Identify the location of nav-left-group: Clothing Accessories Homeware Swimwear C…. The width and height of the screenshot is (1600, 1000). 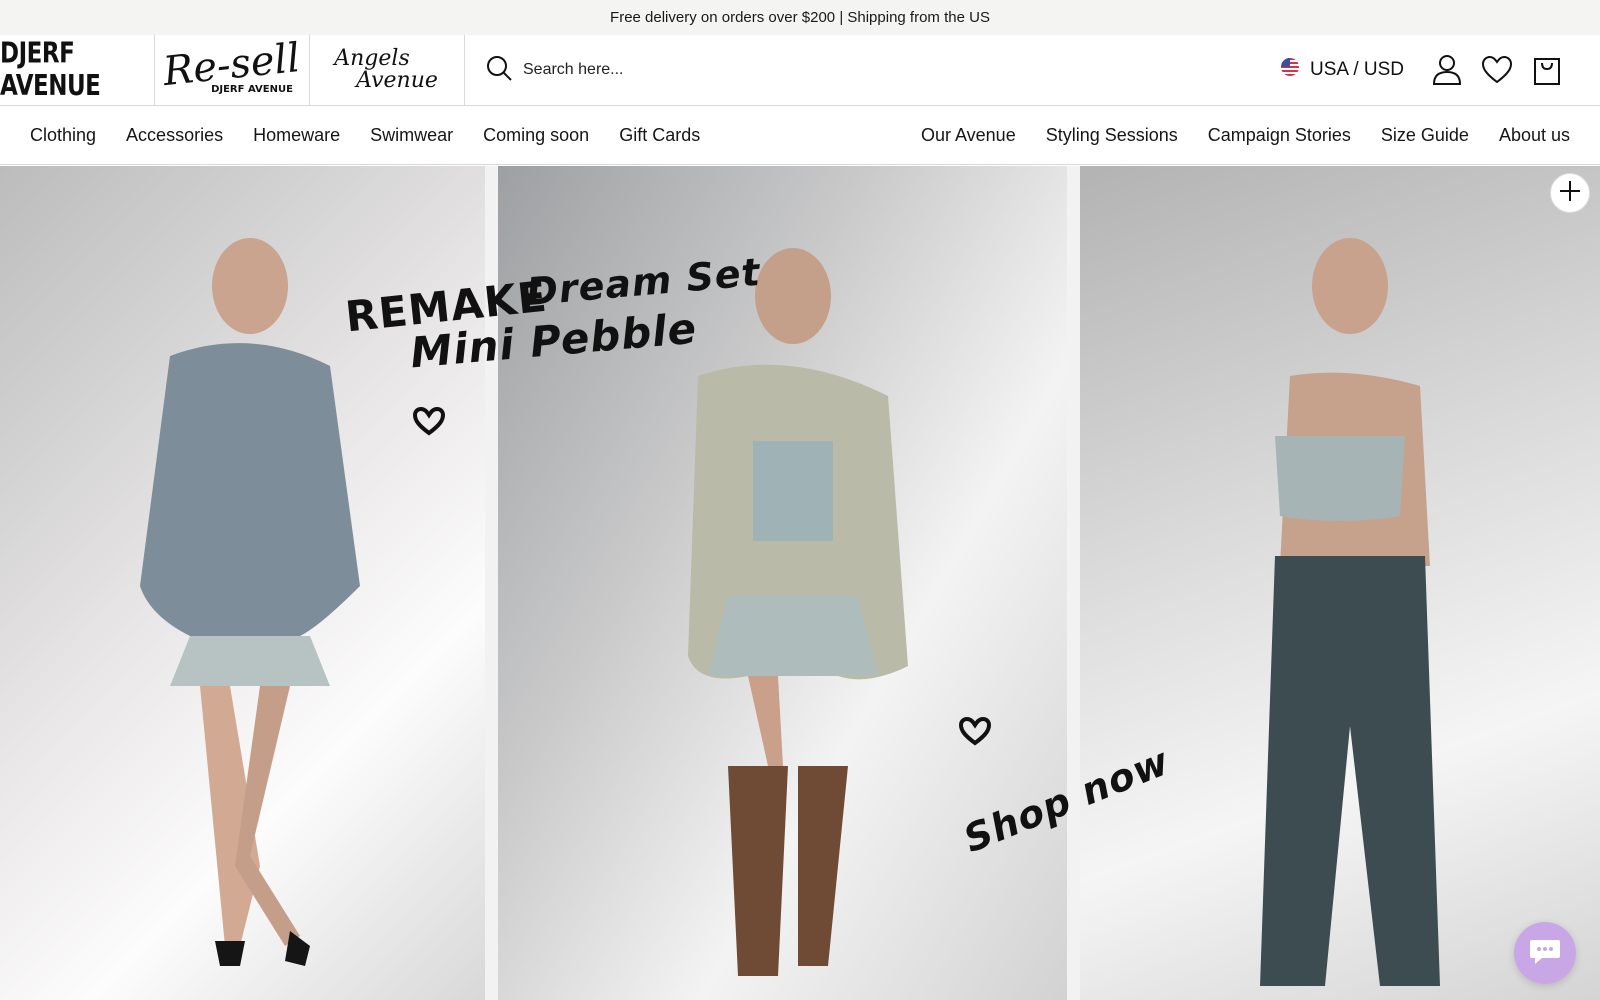
(365, 135).